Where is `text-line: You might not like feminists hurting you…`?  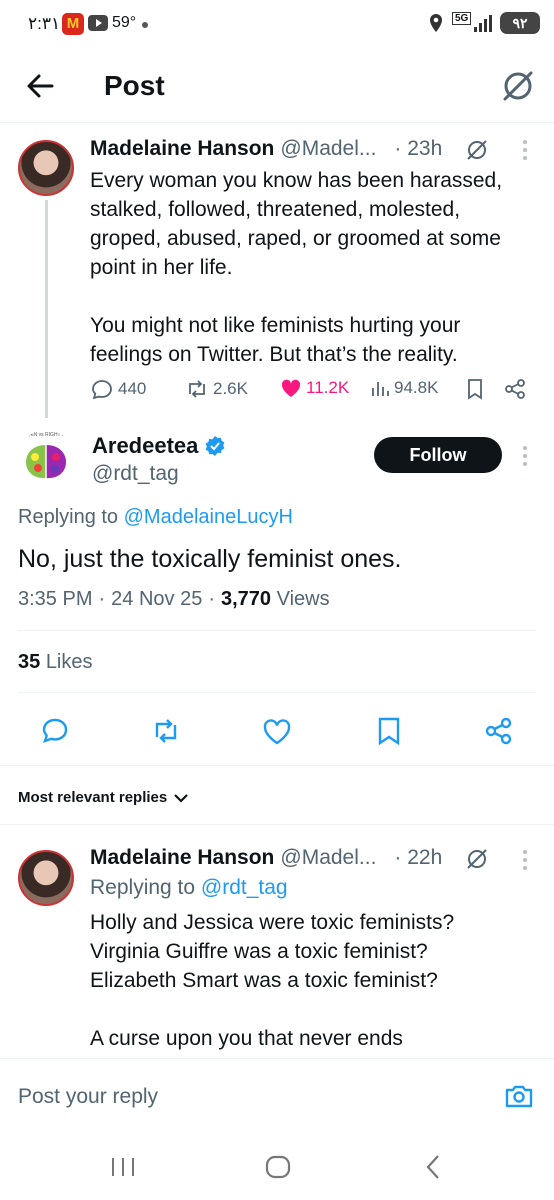
text-line: You might not like feminists hurting you… is located at coordinates (275, 325).